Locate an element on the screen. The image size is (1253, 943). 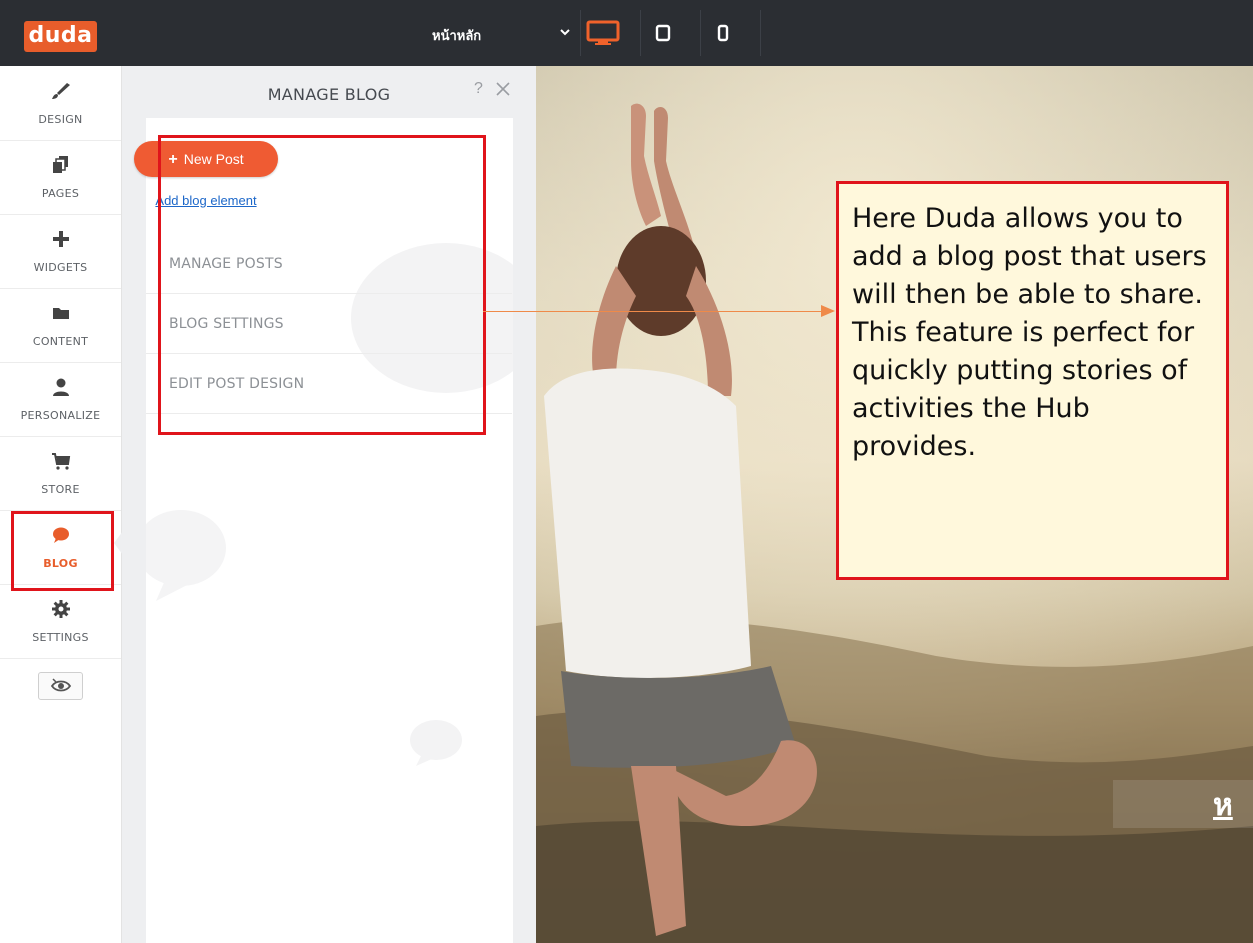
folder-icon is located at coordinates (60, 313).